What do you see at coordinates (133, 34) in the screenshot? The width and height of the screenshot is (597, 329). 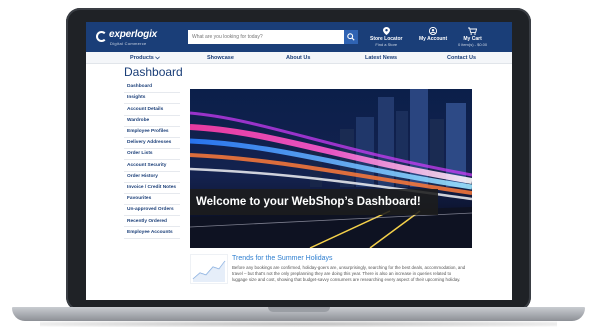 I see `logo-text: experlogix` at bounding box center [133, 34].